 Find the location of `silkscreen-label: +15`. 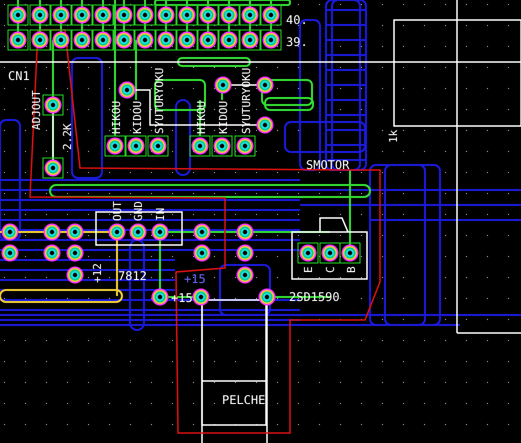

silkscreen-label: +15 is located at coordinates (182, 298).